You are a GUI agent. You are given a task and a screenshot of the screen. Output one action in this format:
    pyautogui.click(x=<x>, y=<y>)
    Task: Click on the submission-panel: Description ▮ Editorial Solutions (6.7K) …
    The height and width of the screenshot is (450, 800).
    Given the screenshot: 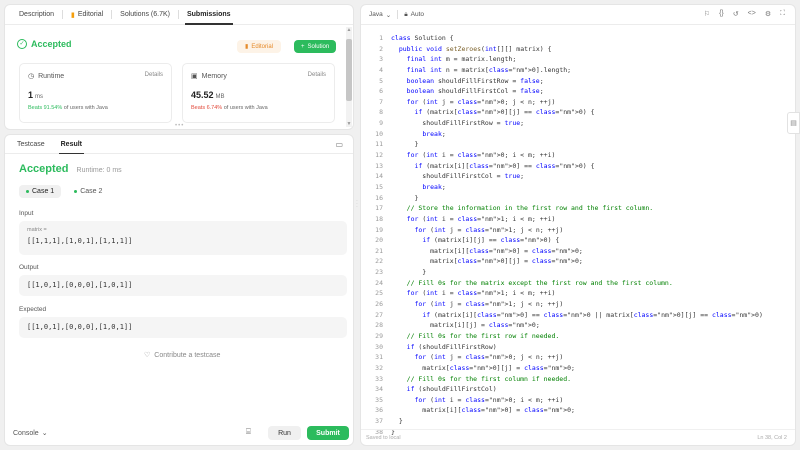 What is the action you would take?
    pyautogui.click(x=179, y=67)
    